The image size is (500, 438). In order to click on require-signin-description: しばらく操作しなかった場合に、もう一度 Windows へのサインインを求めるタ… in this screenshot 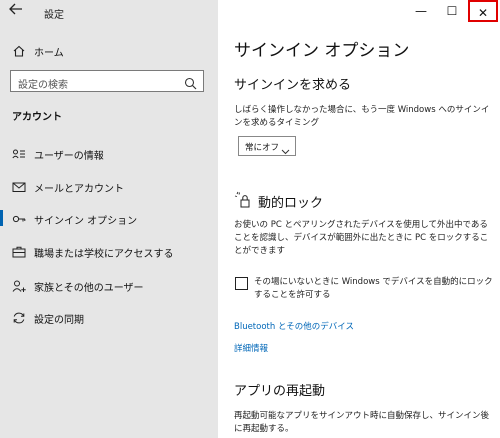, I will do `click(362, 116)`.